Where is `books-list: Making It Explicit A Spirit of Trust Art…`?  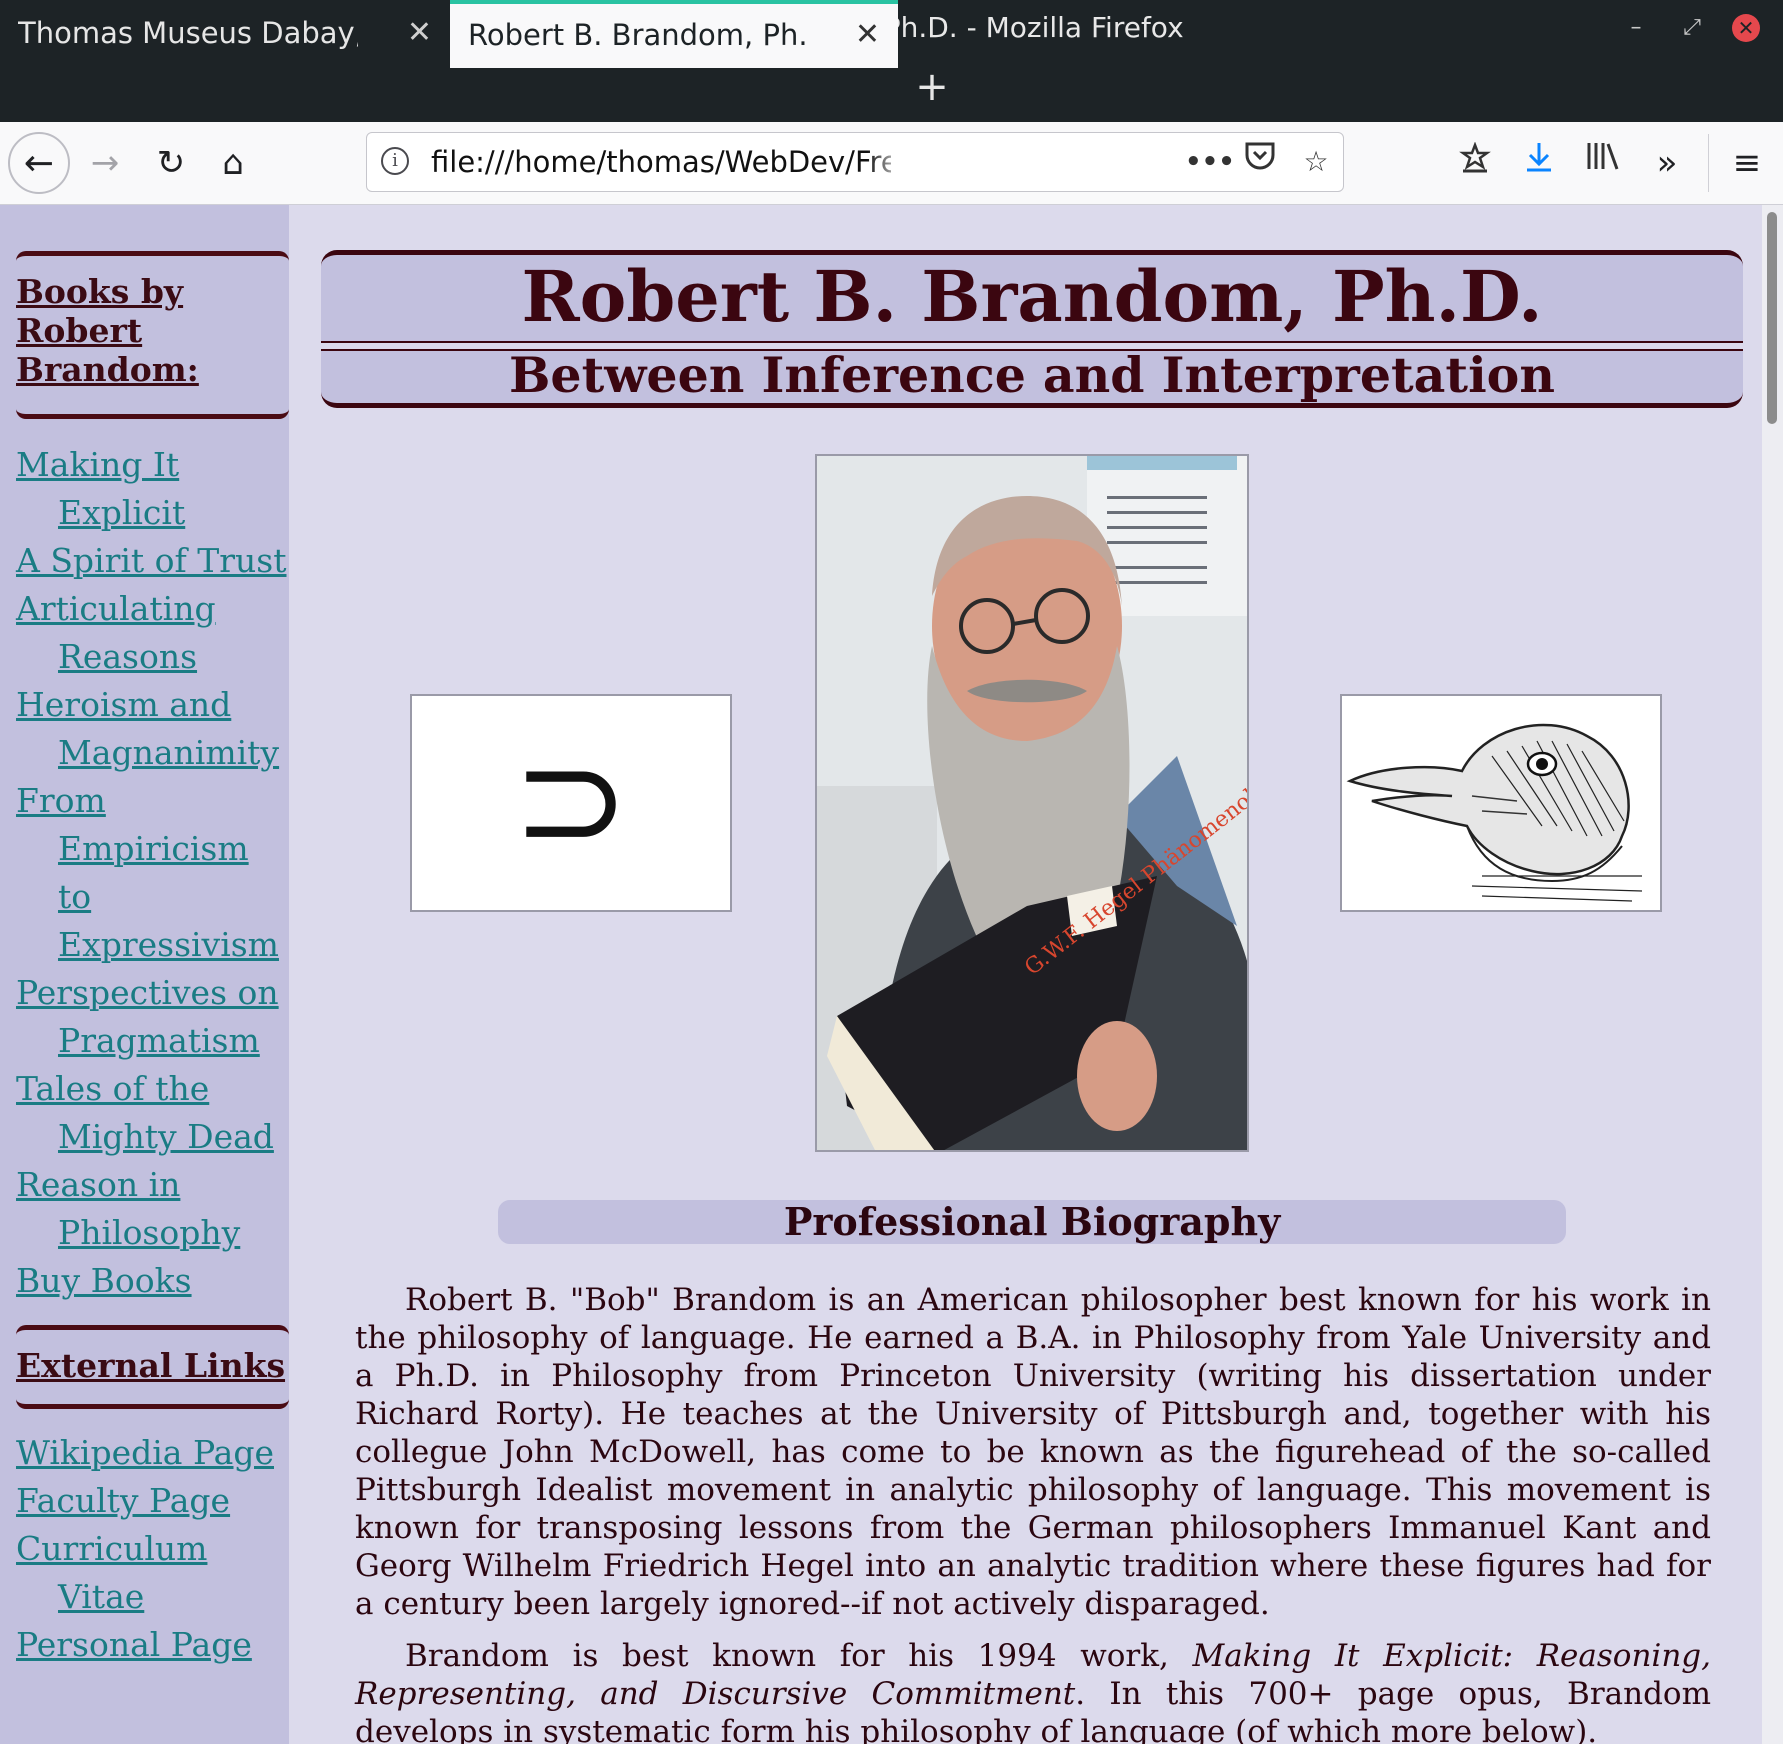 books-list: Making It Explicit A Spirit of Trust Art… is located at coordinates (152, 873).